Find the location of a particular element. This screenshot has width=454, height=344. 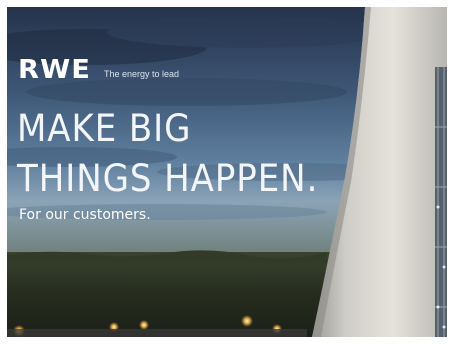

headline-line-1: MAKE BIG is located at coordinates (104, 128).